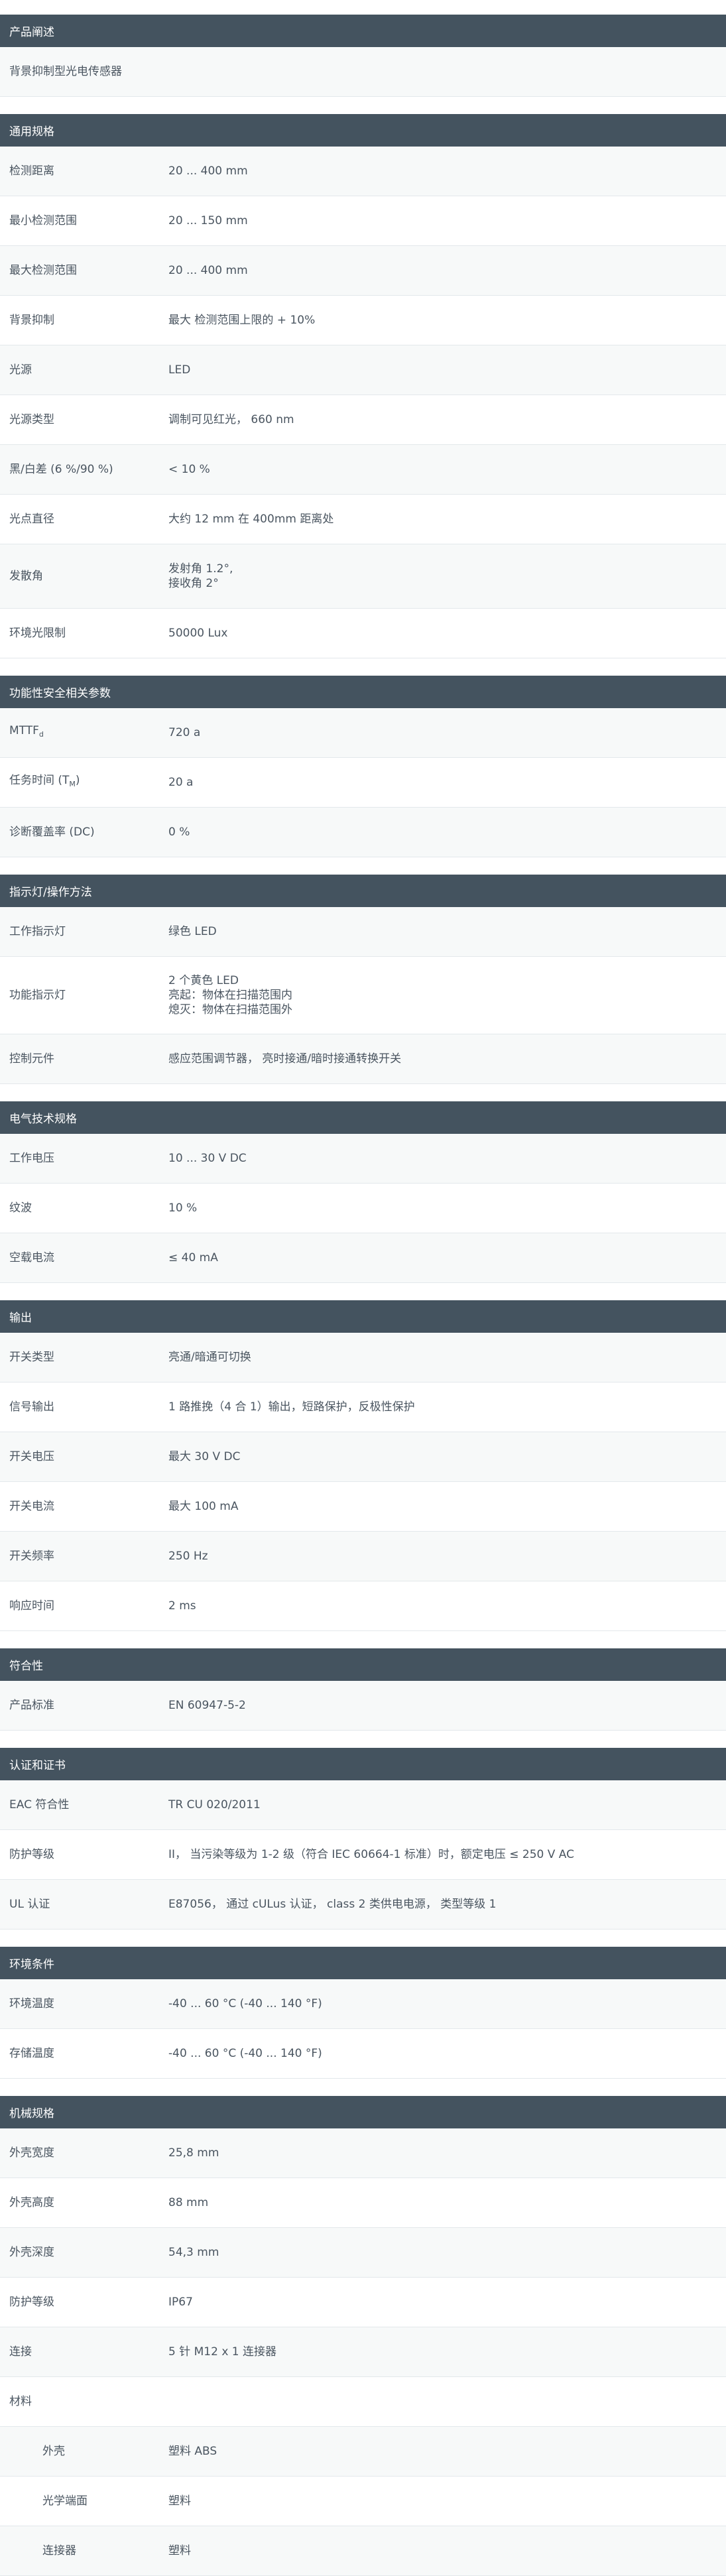 This screenshot has width=726, height=2576. Describe the element at coordinates (61, 469) in the screenshot. I see `spec-label-text: 黑/白差 (6 %/90 %)` at that location.